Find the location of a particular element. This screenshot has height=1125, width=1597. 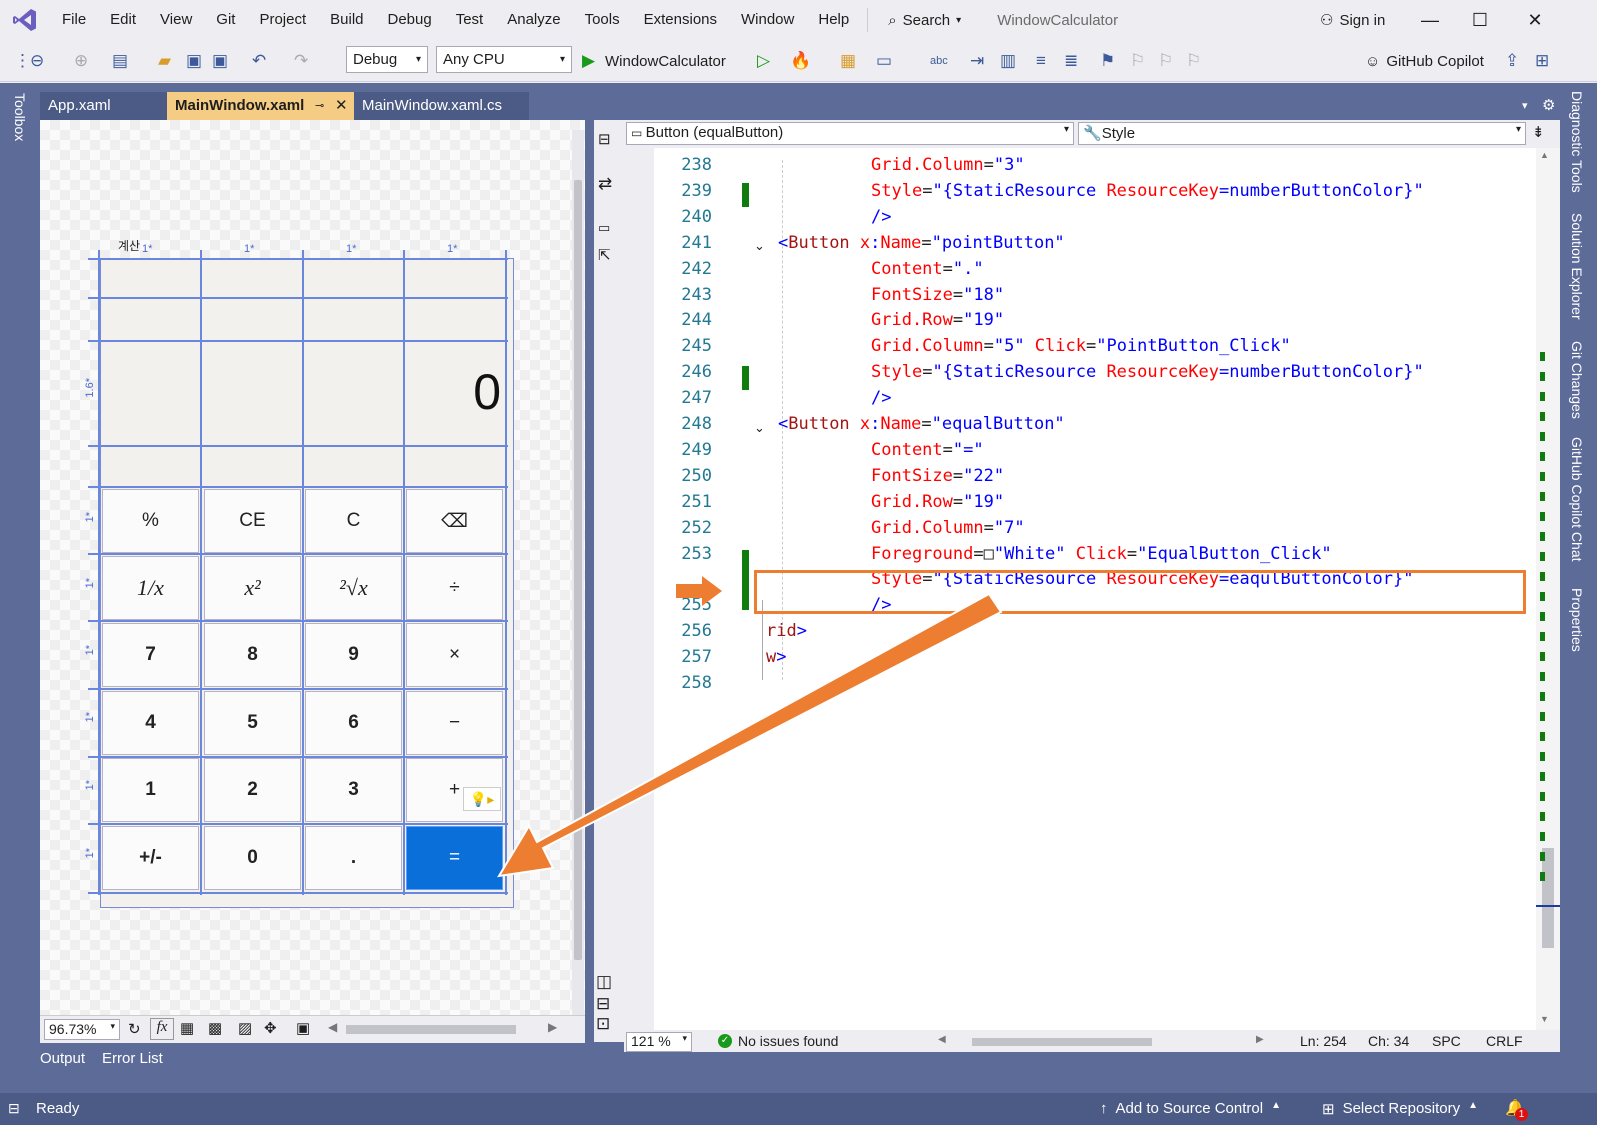

clear-bookmarks-icon: ⚐ is located at coordinates (1193, 61).